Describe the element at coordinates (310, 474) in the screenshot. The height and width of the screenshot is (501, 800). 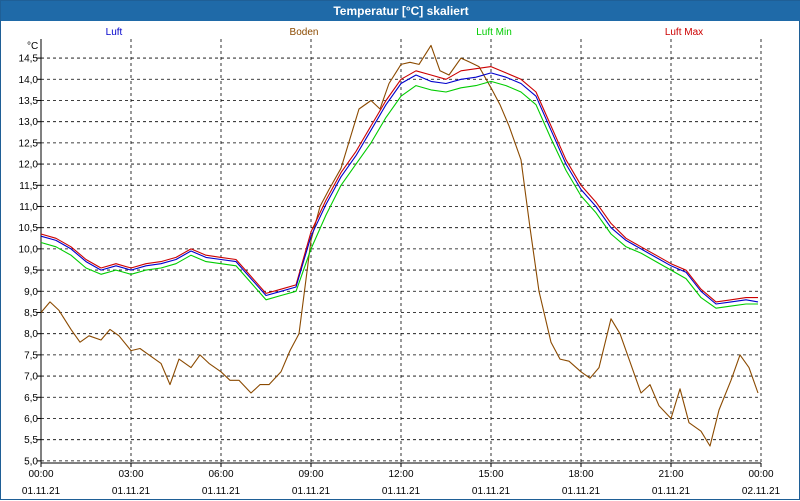
I see `x-tick-time-label: 09:00` at that location.